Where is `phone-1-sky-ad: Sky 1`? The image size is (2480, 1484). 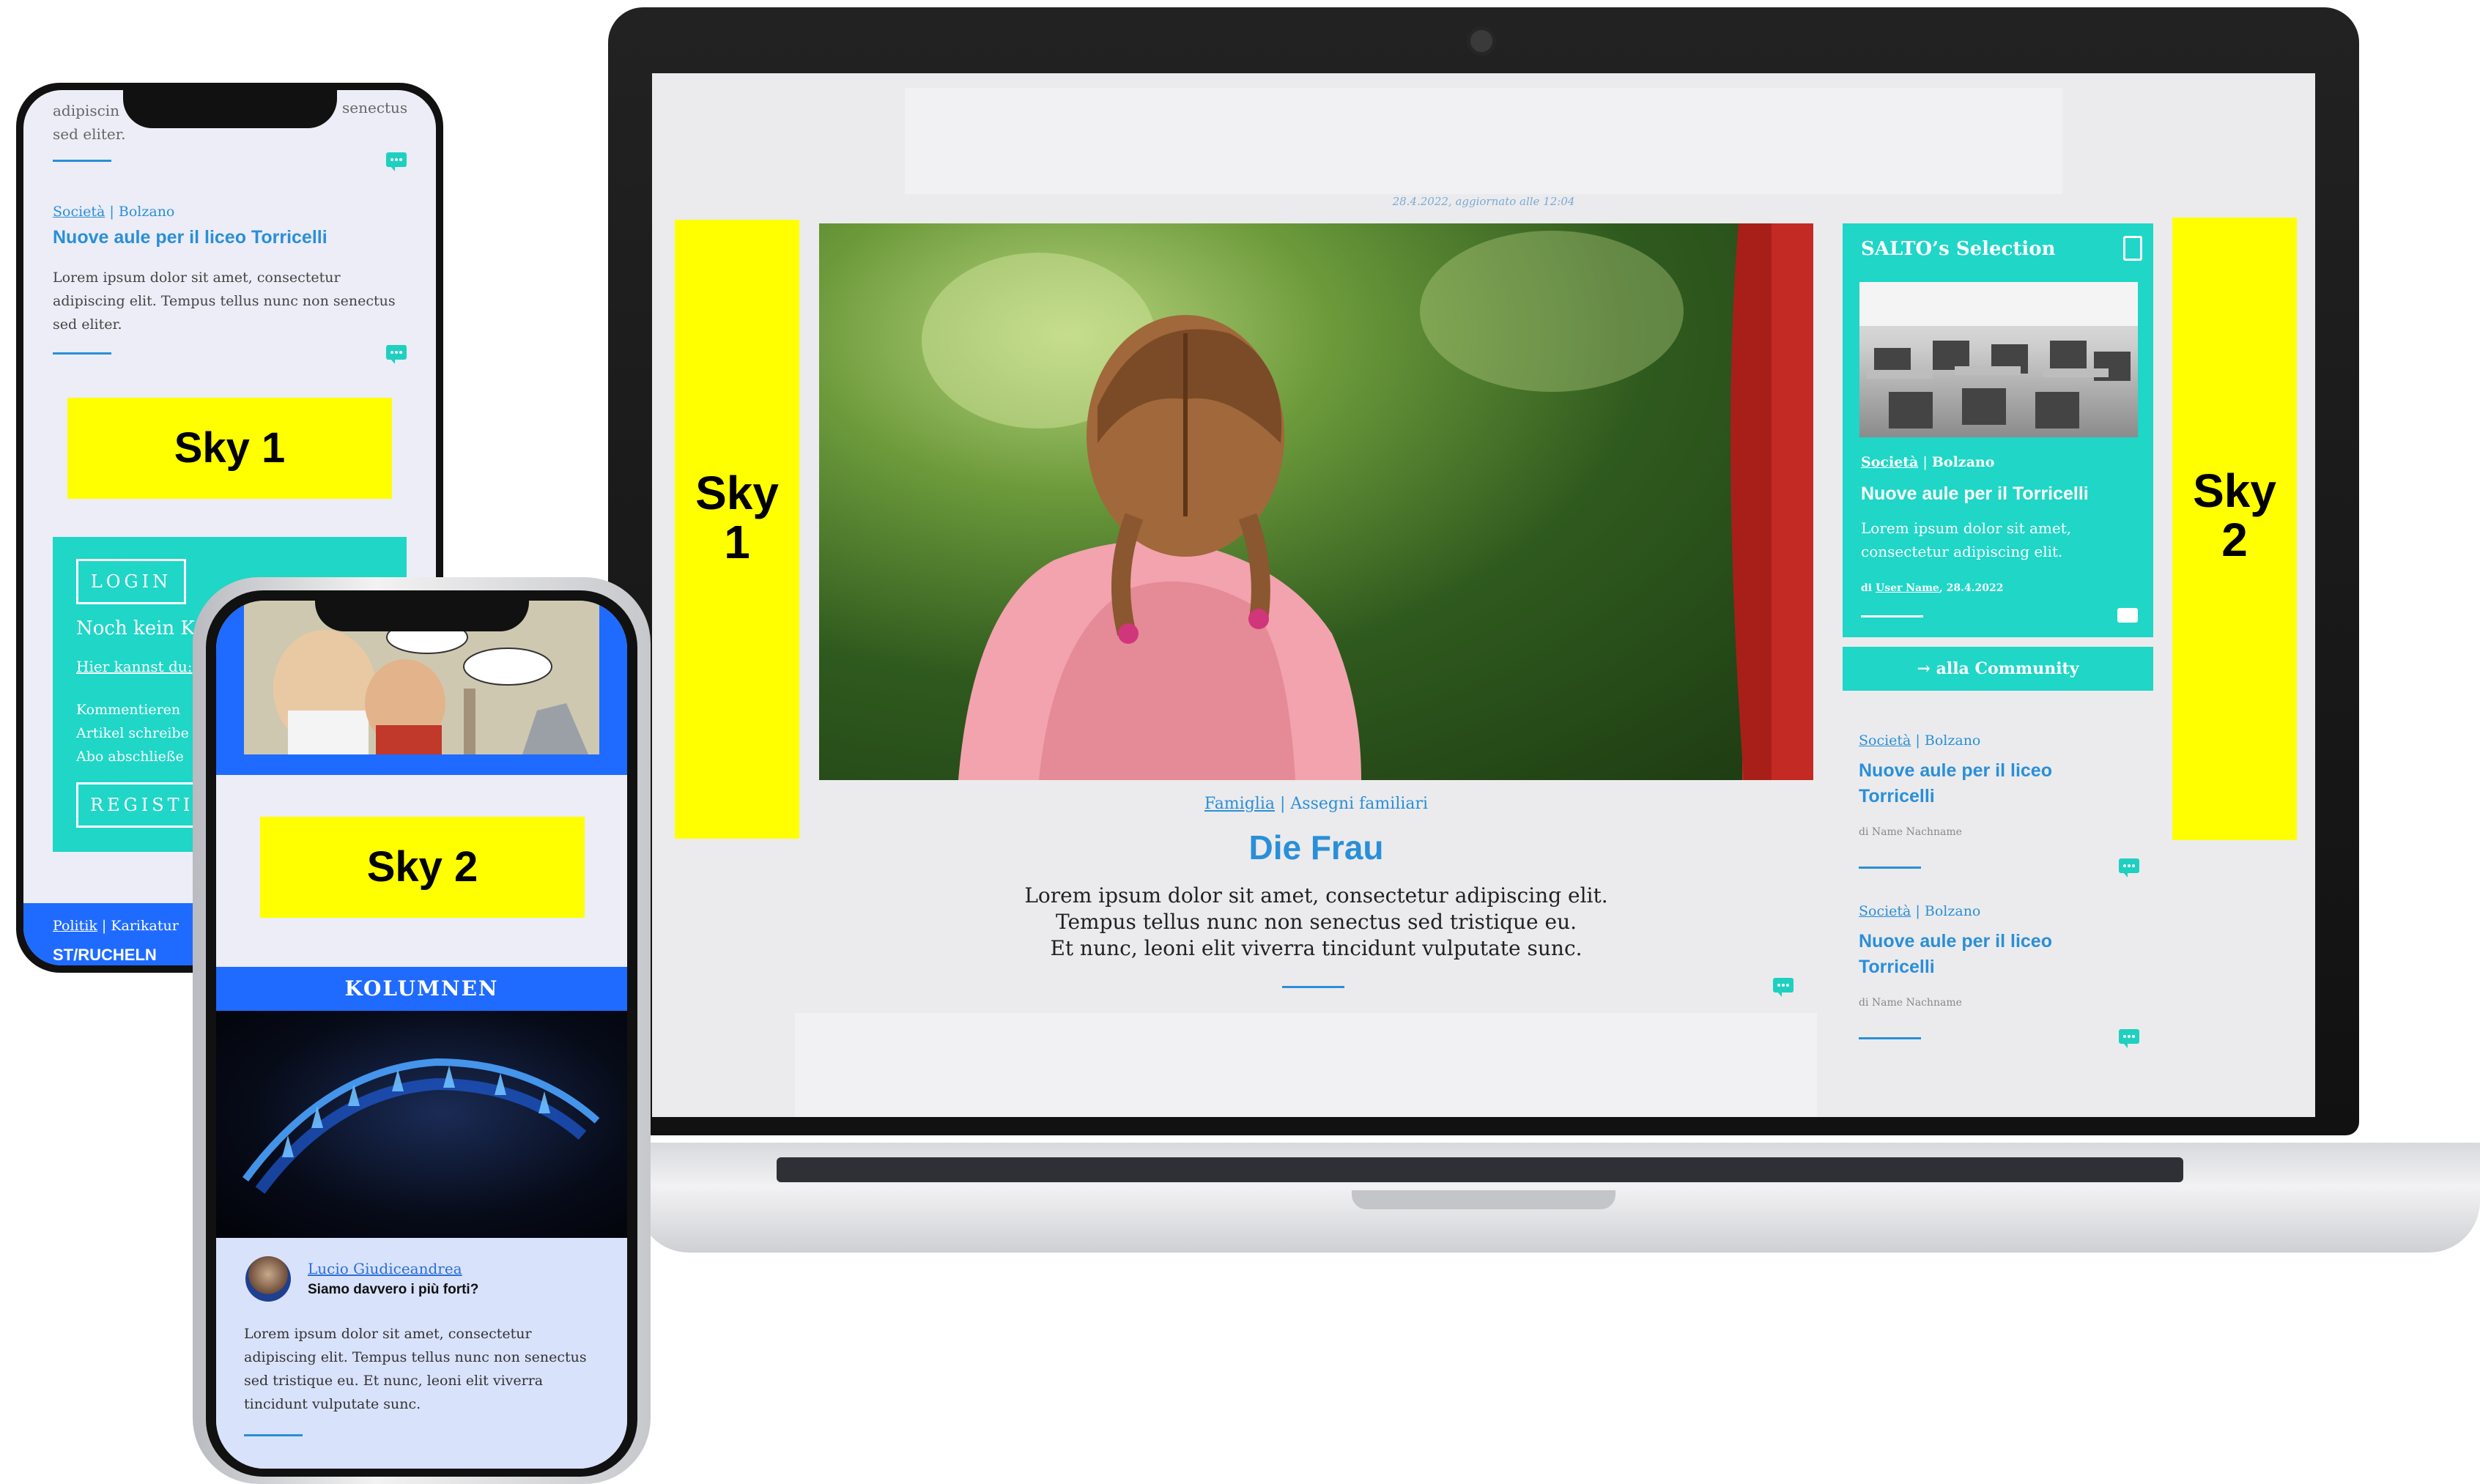
phone-1-sky-ad: Sky 1 is located at coordinates (229, 448).